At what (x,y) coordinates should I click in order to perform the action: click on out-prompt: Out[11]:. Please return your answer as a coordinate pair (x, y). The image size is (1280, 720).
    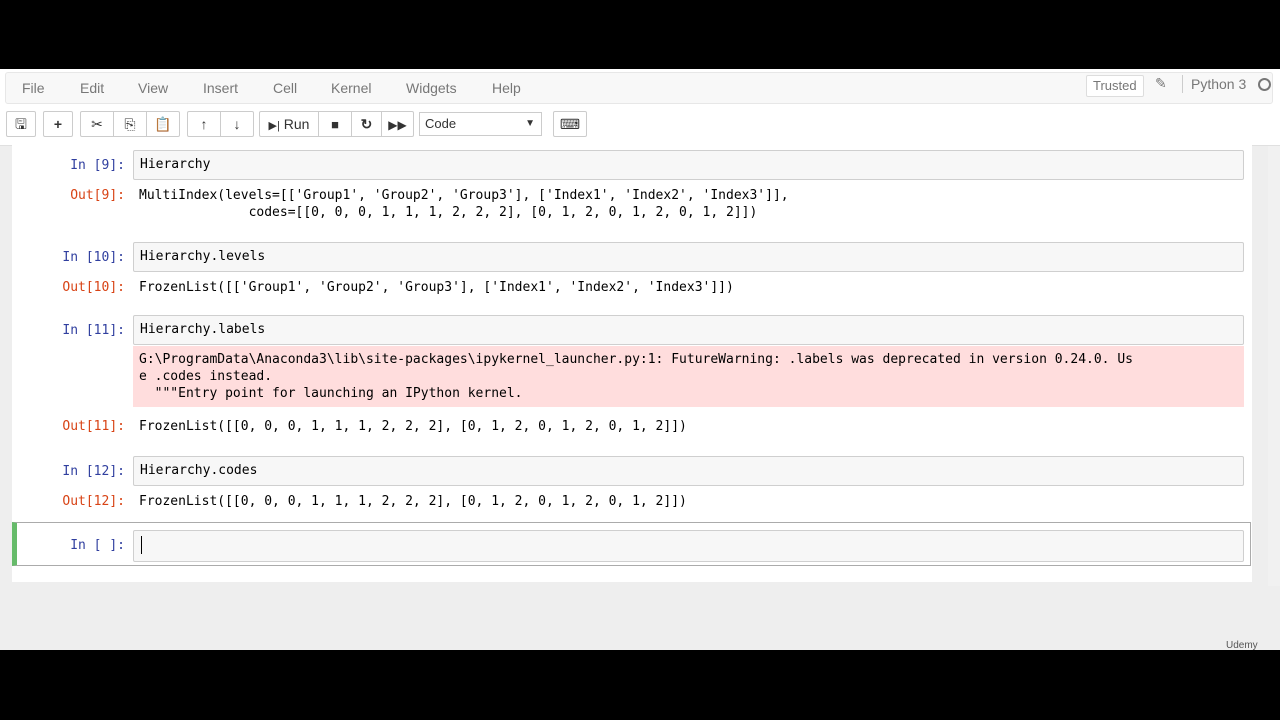
    Looking at the image, I should click on (93, 426).